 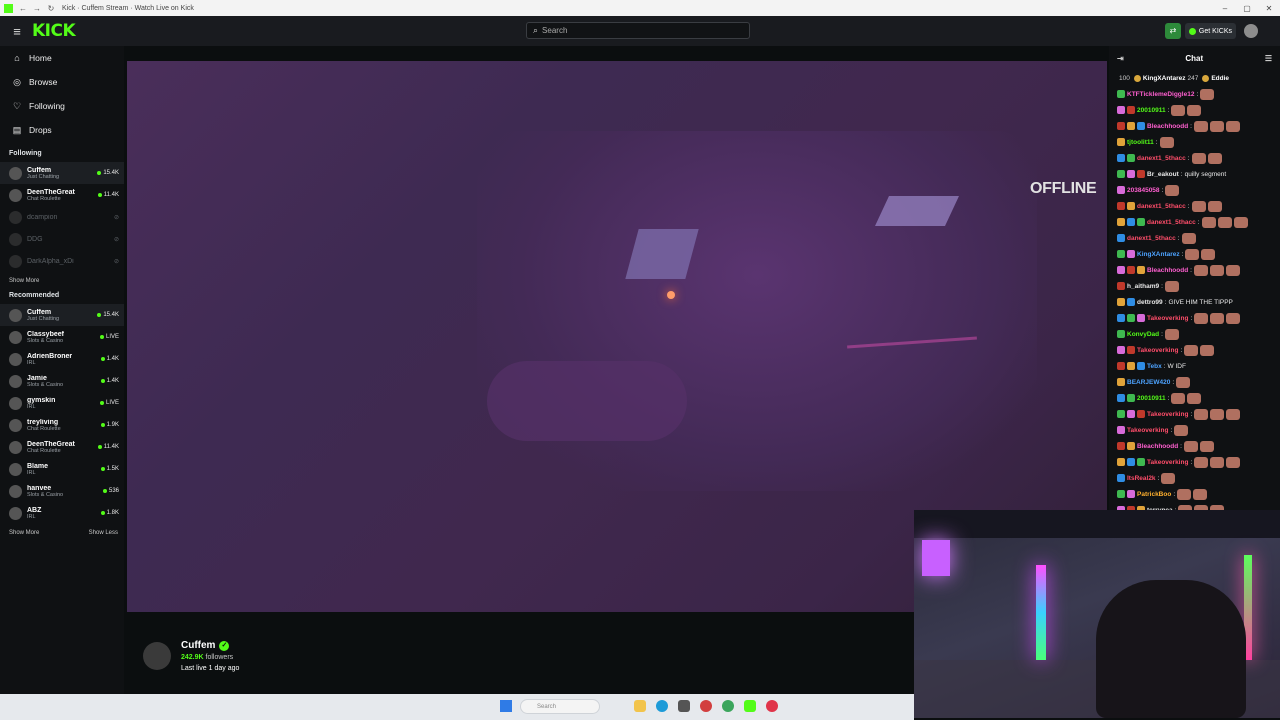 I want to click on taskbar-search-input: Search, so click(x=560, y=706).